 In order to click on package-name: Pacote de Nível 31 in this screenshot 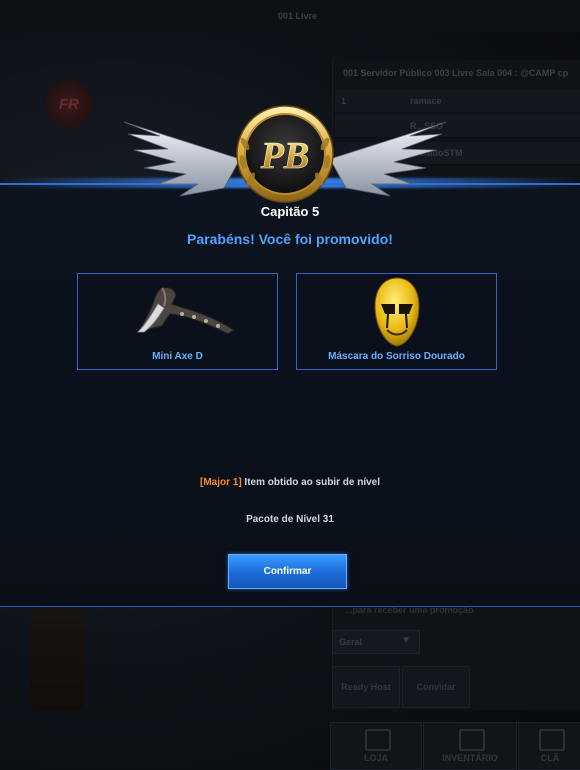, I will do `click(290, 519)`.